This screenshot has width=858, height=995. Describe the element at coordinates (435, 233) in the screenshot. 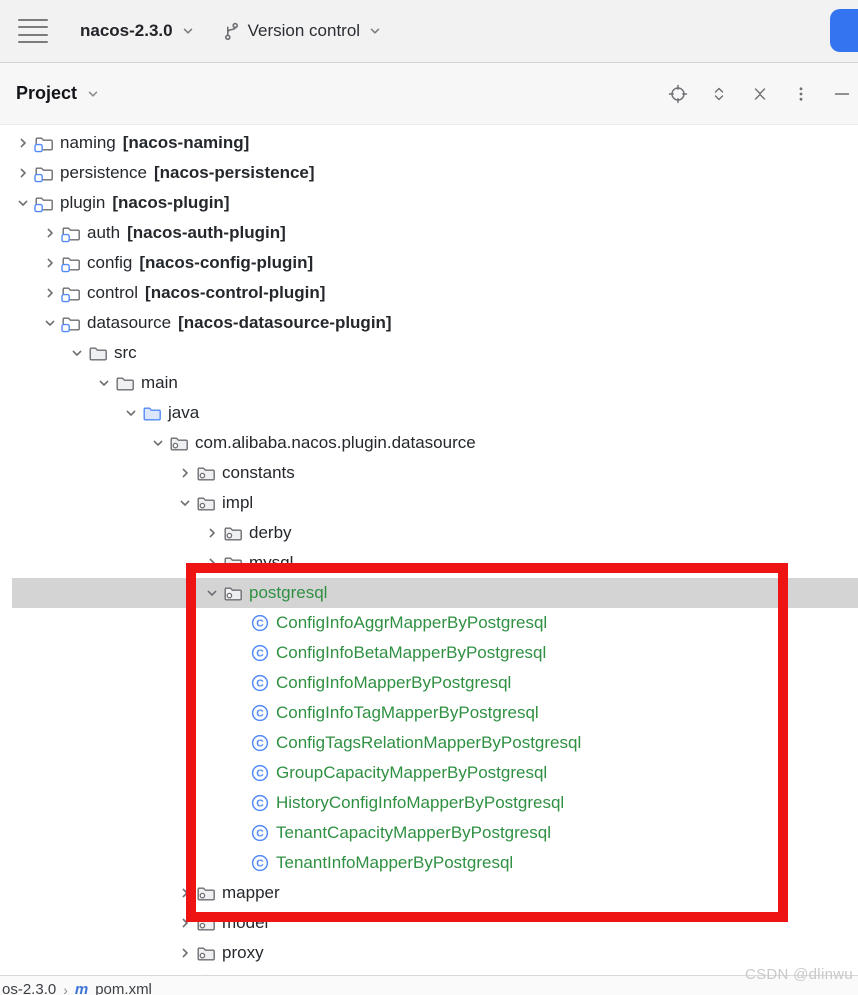

I see `tree-row: auth [nacos-auth-plugin]` at that location.